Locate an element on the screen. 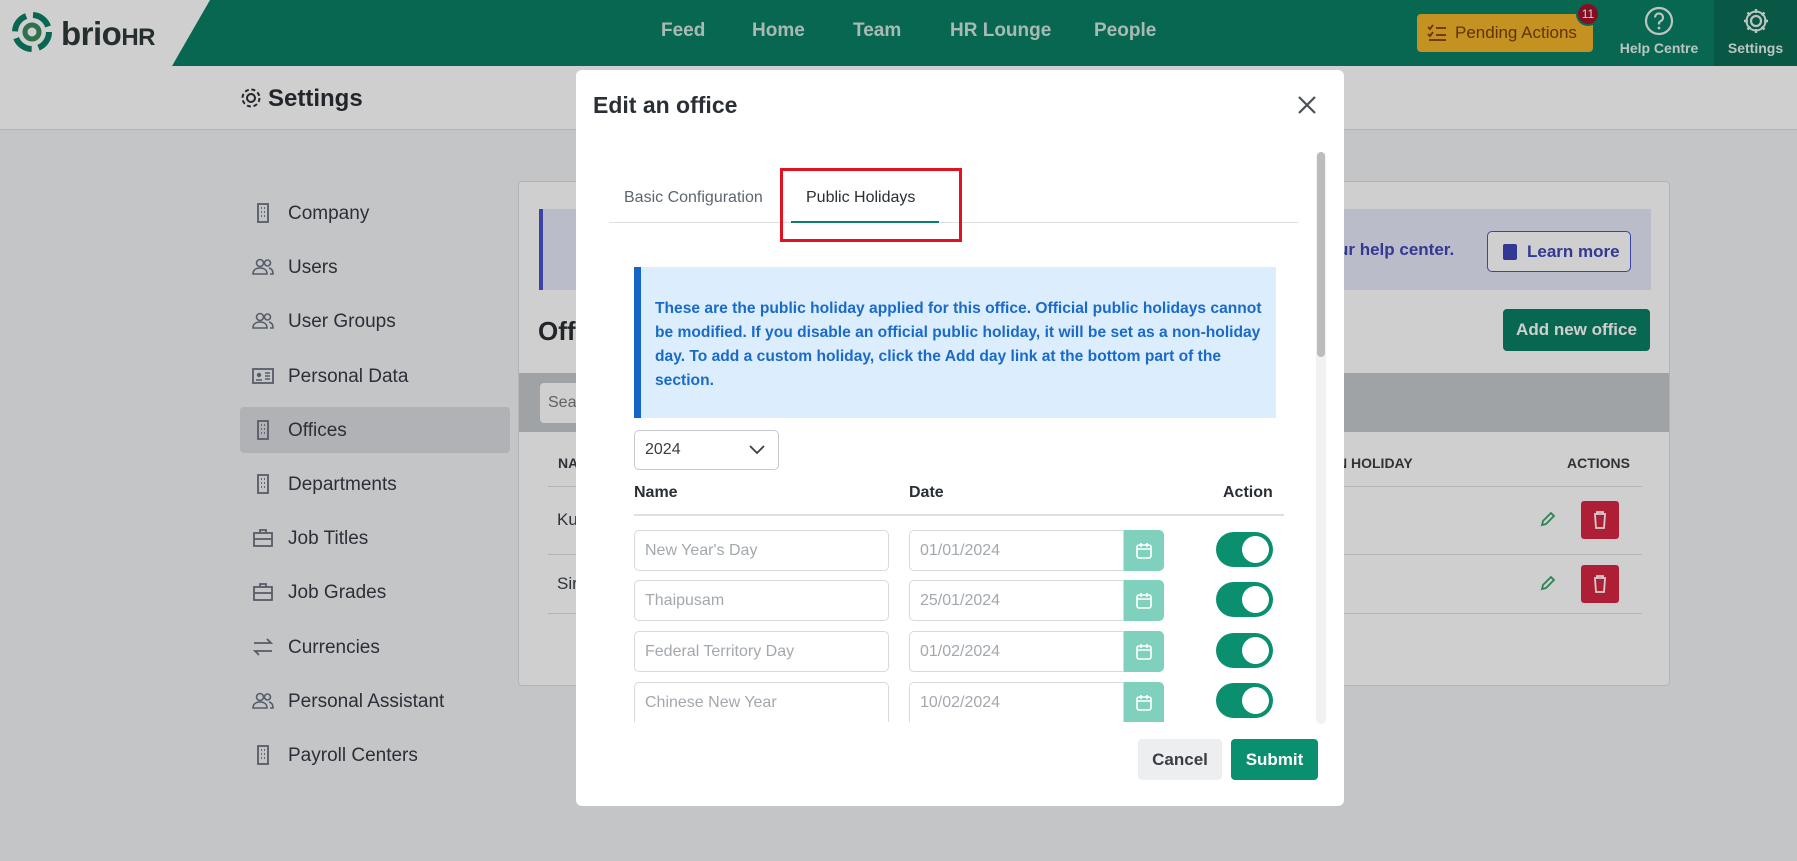 Image resolution: width=1797 pixels, height=861 pixels. header-divider is located at coordinates (959, 515).